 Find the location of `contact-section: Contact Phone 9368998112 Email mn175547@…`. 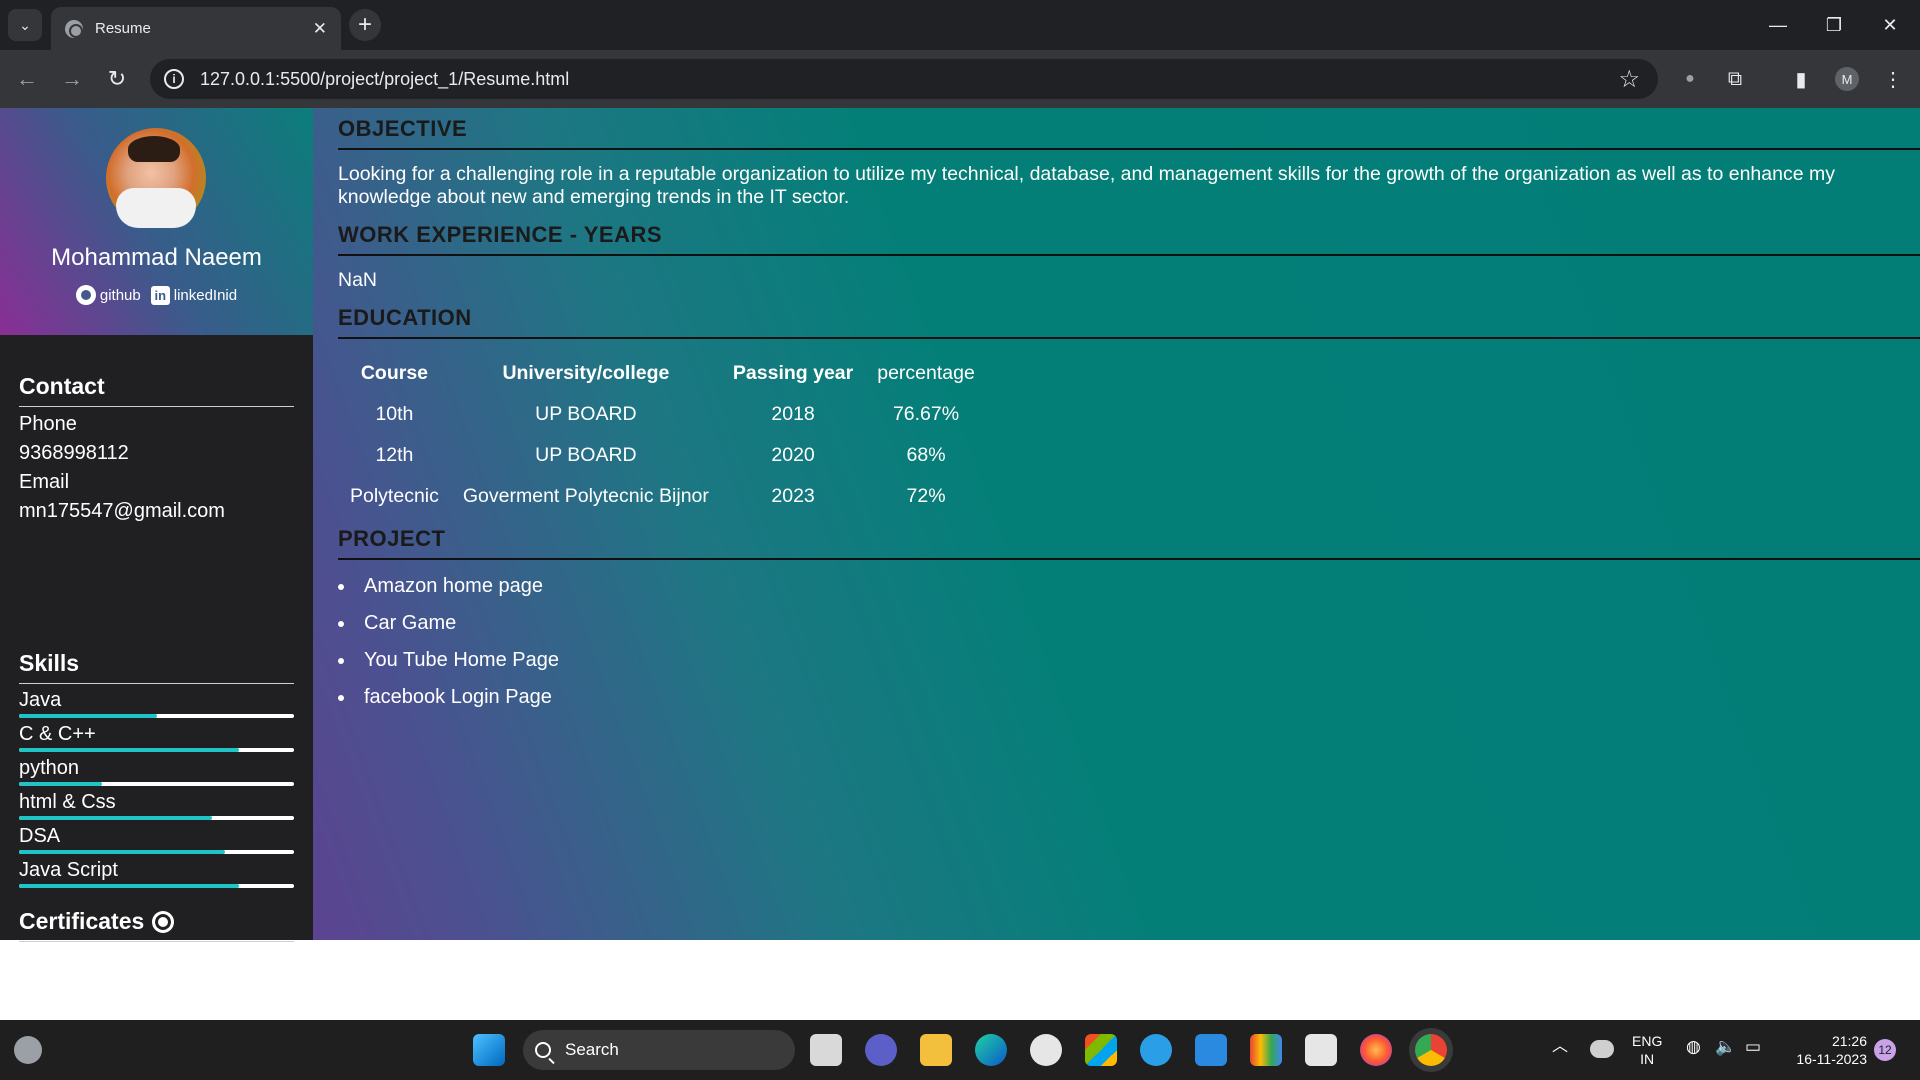

contact-section: Contact Phone 9368998112 Email mn175547@… is located at coordinates (156, 449).